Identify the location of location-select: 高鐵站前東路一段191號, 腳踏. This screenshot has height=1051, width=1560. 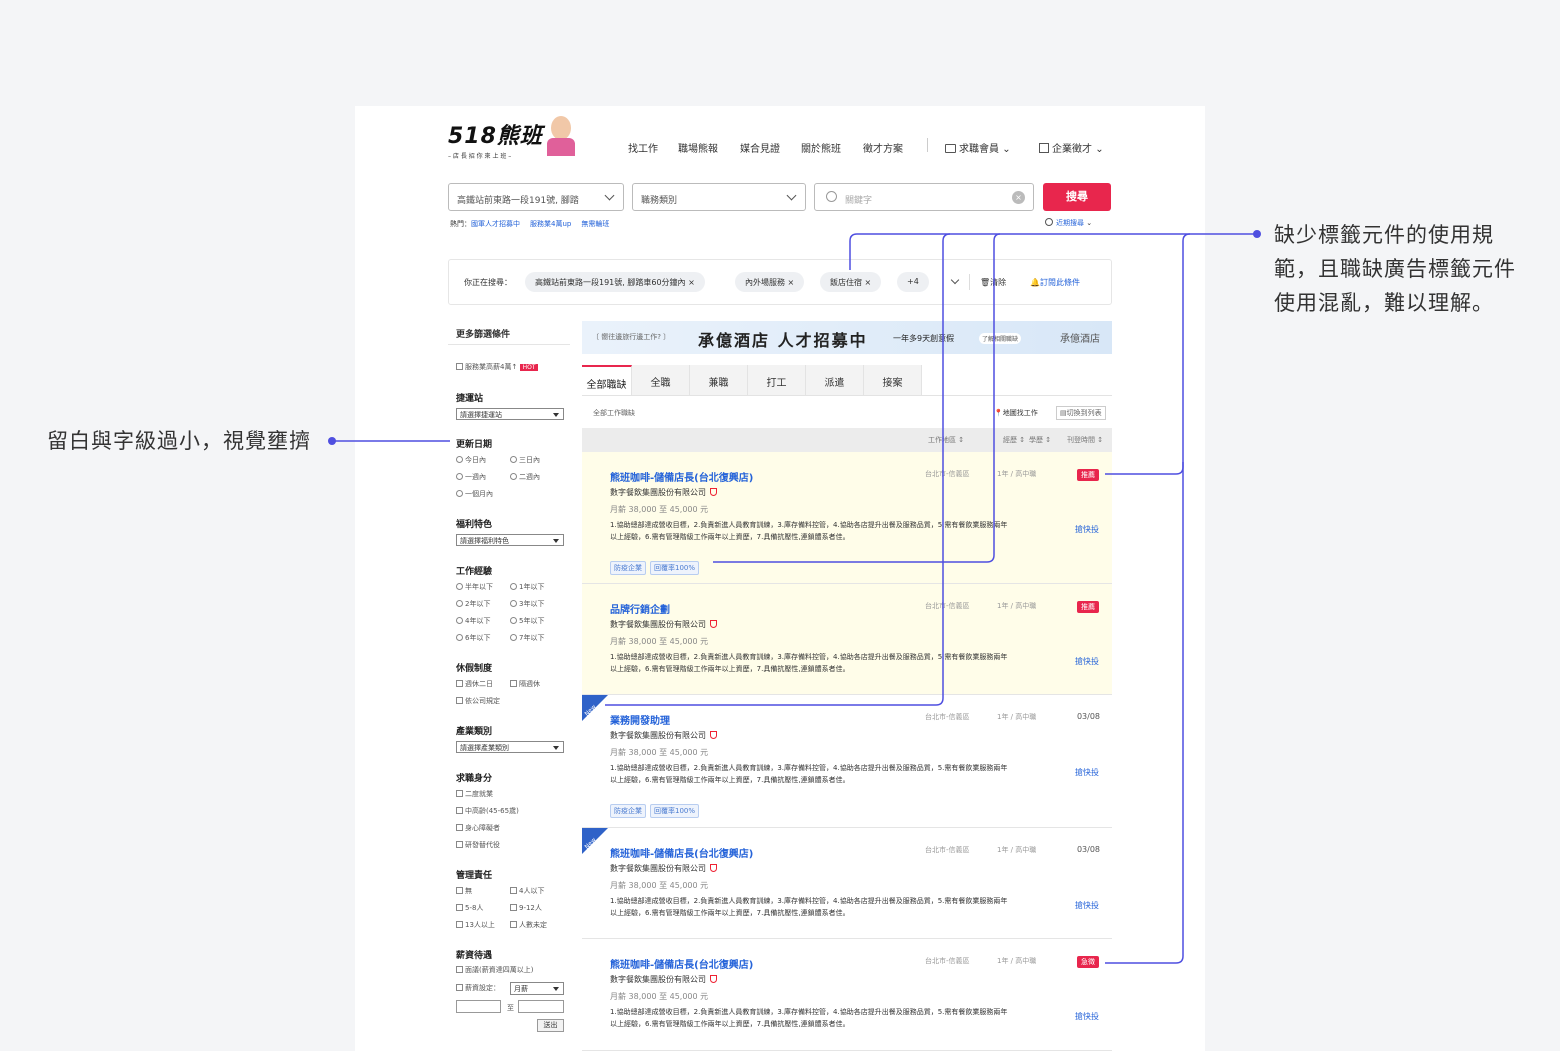
(536, 197).